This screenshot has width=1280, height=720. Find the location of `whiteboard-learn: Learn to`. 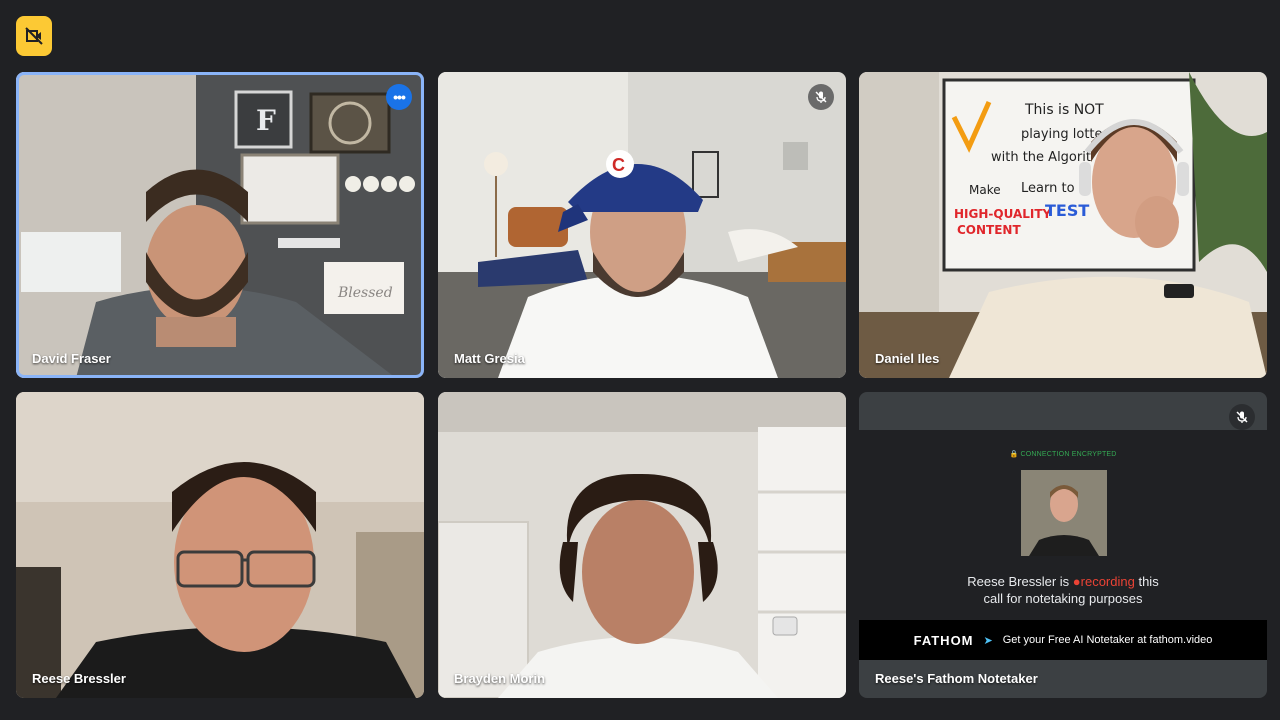

whiteboard-learn: Learn to is located at coordinates (1048, 188).